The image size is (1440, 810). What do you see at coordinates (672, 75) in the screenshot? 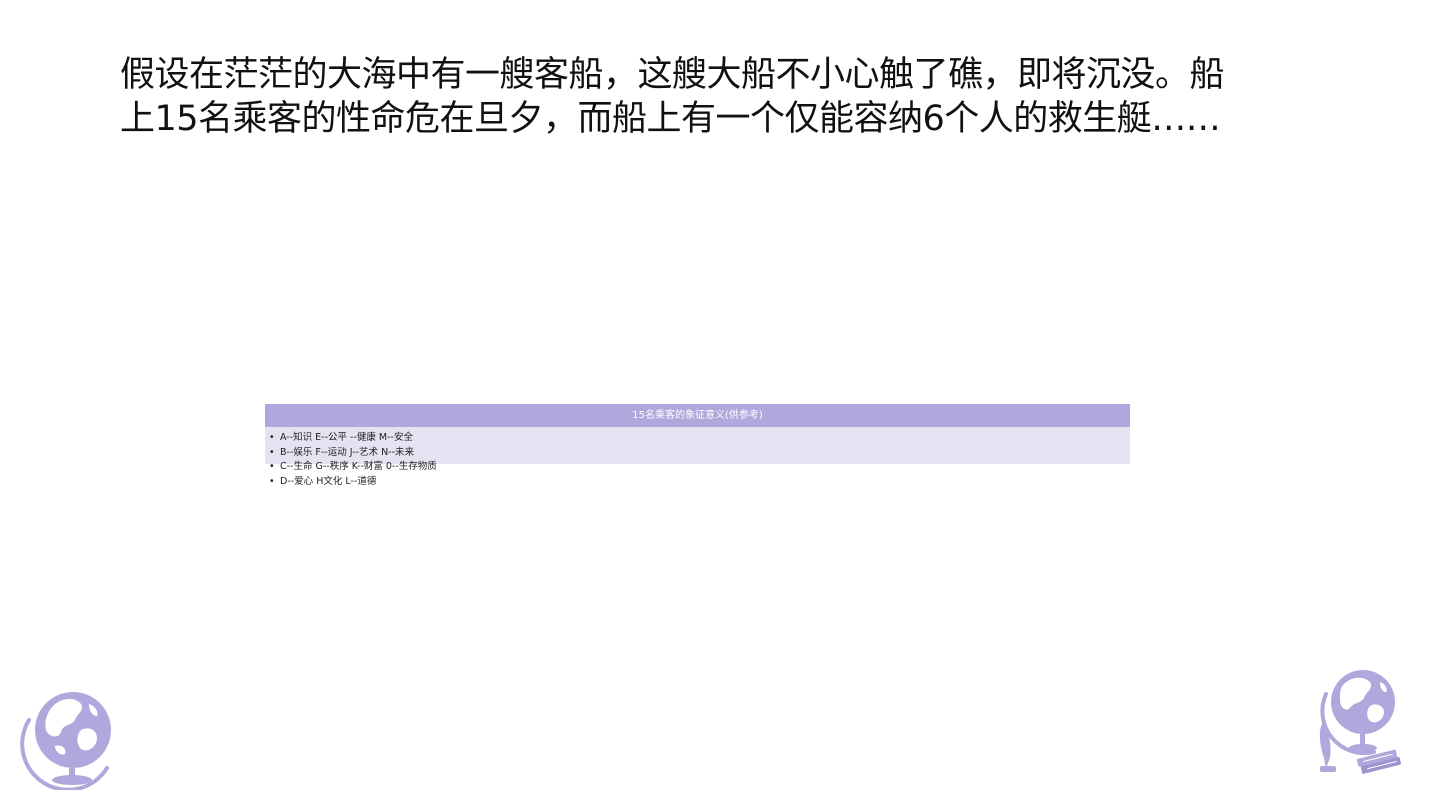
I see `heading-line-1: 假设在茫茫的大海中有一艘客船，这艘大船不小心触了礁，即将沉没。船` at bounding box center [672, 75].